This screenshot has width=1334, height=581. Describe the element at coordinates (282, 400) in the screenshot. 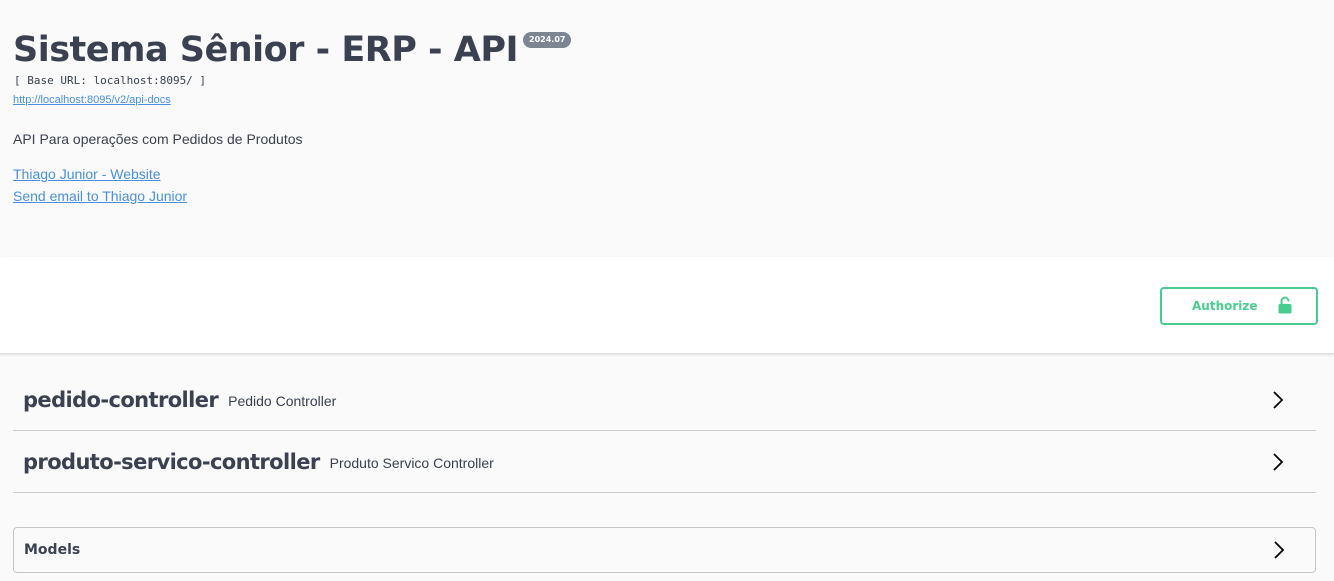

I see `tag-description: Pedido Controller` at that location.